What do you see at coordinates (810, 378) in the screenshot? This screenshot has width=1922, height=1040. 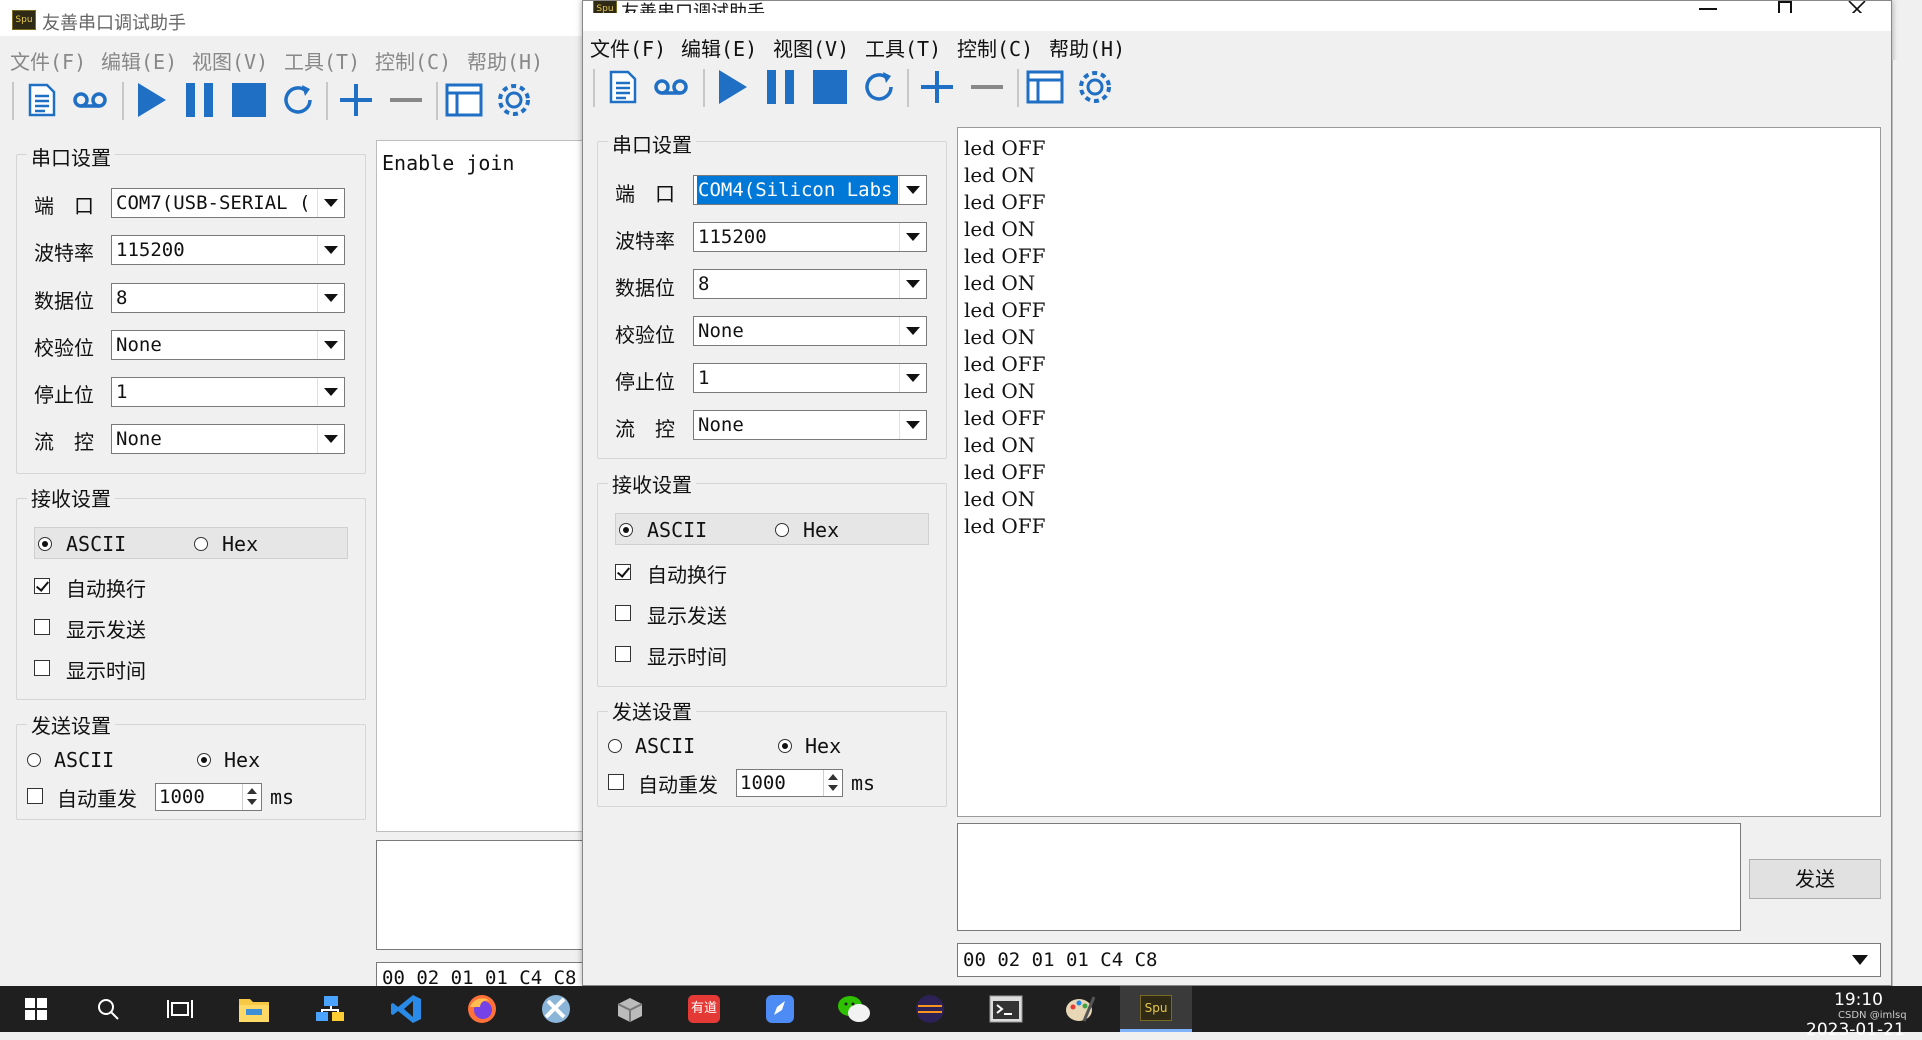 I see `fg-stopbits-select: 1` at bounding box center [810, 378].